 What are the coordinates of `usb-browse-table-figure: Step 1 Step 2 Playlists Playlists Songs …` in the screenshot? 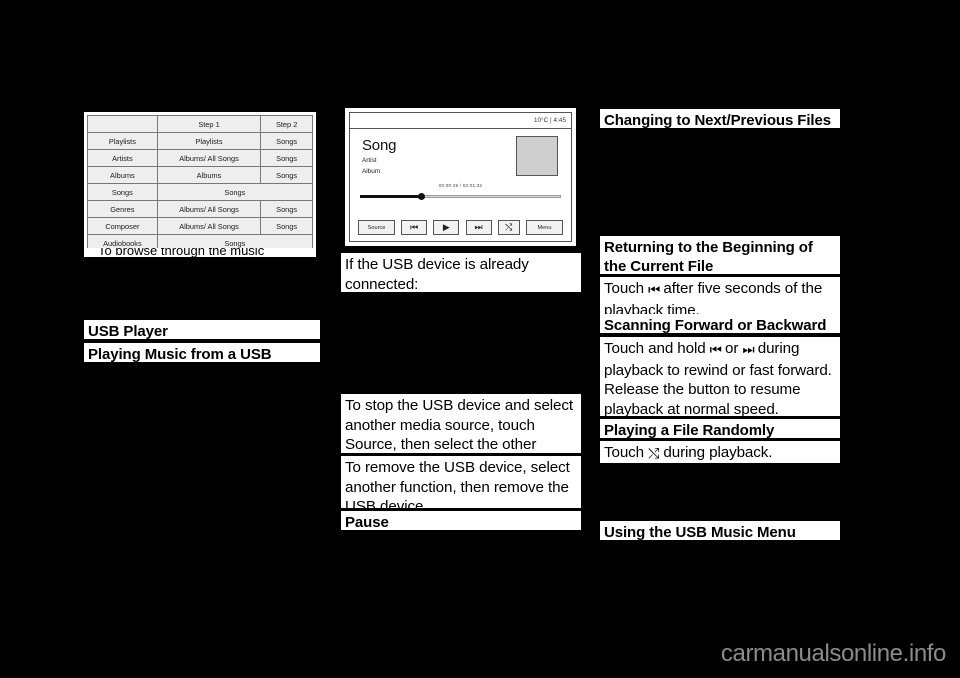 It's located at (200, 182).